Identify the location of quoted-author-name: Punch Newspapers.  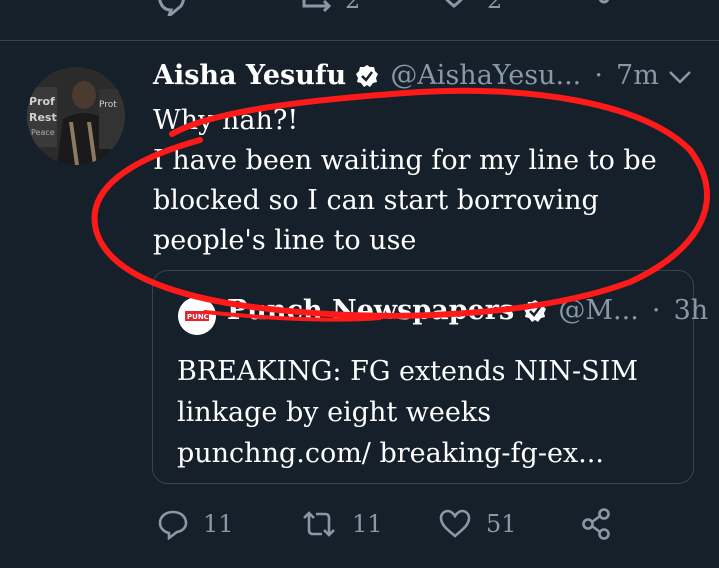
(370, 310).